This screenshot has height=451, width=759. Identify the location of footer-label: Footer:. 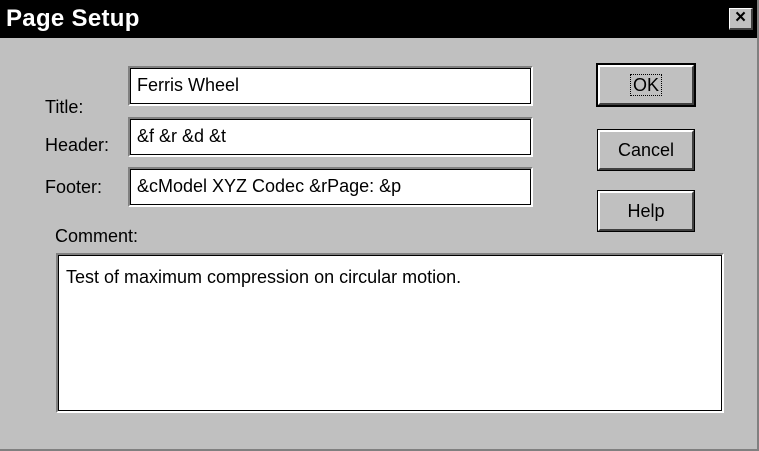
(74, 187).